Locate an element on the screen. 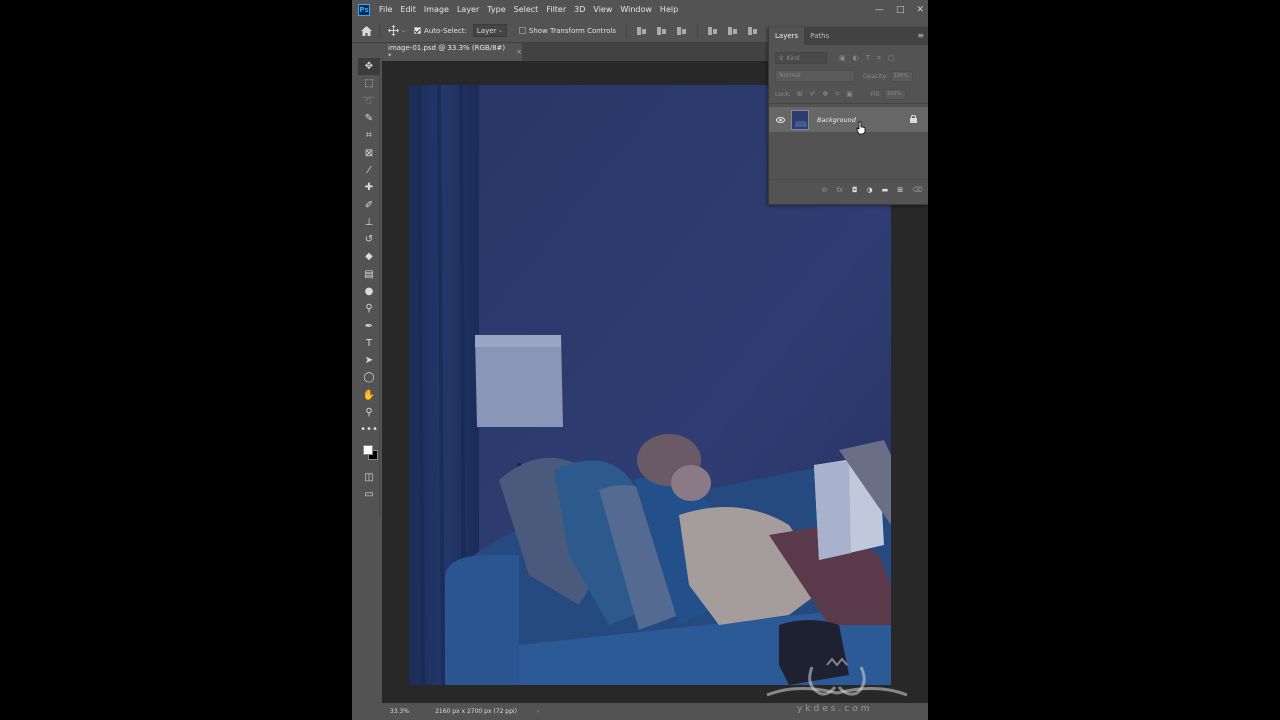  menu-view: View is located at coordinates (602, 9).